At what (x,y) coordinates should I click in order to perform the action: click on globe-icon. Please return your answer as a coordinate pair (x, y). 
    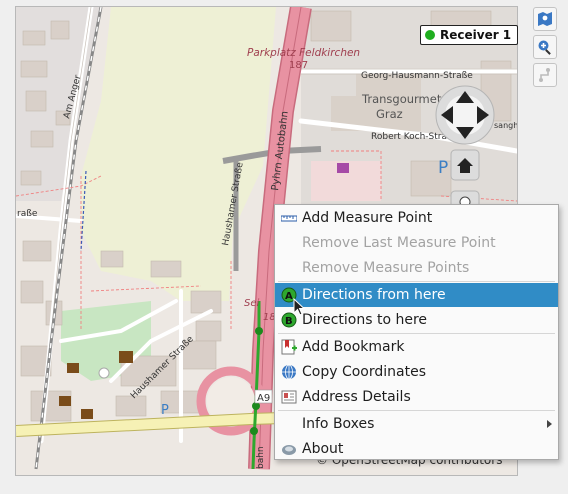
    Looking at the image, I should click on (289, 372).